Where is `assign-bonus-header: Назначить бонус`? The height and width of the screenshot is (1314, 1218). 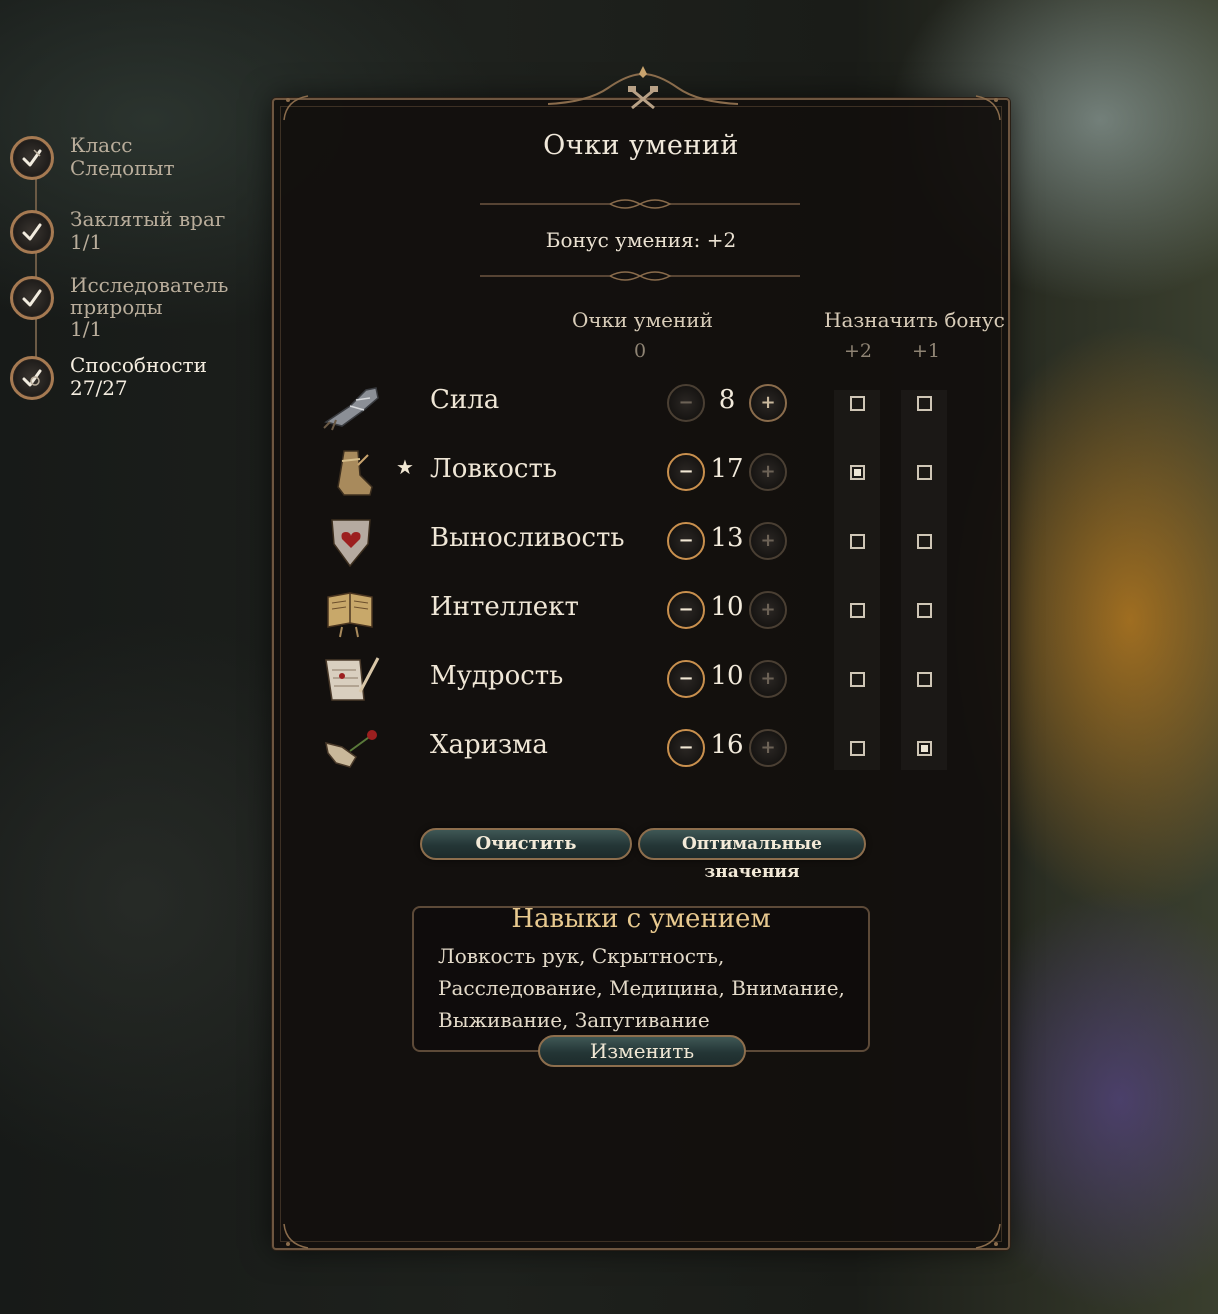
assign-bonus-header: Назначить бонус is located at coordinates (914, 320).